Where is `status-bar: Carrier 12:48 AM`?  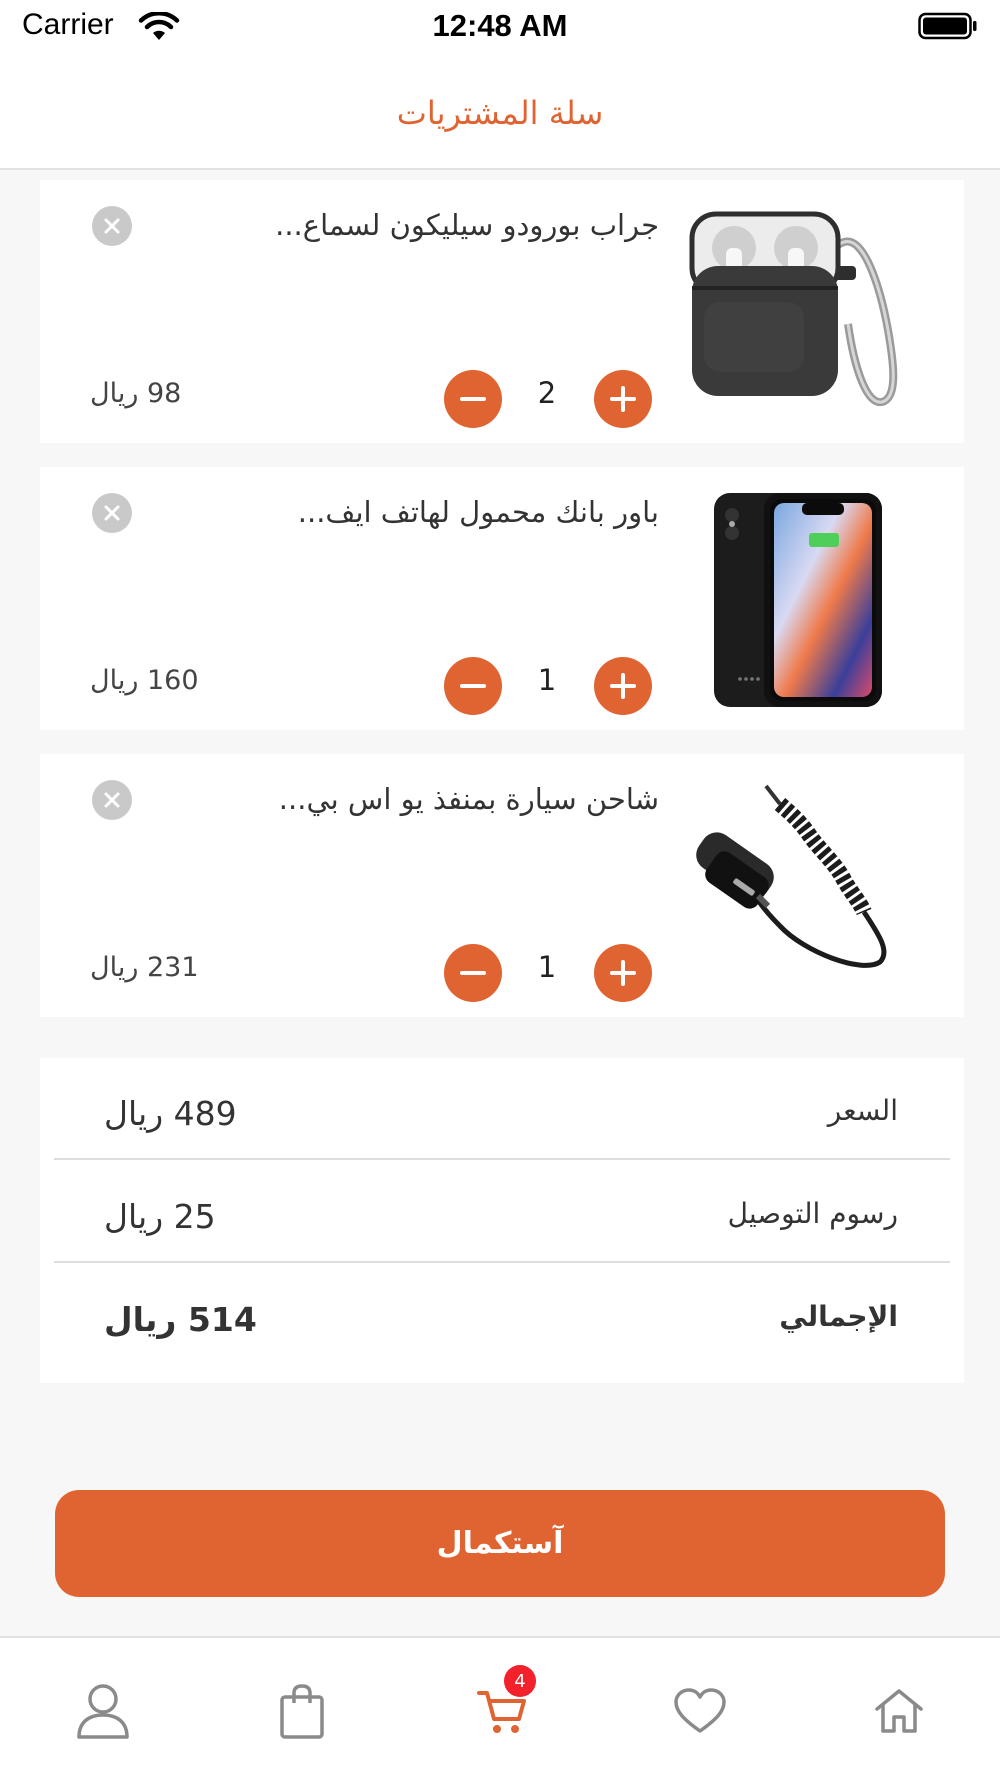 status-bar: Carrier 12:48 AM is located at coordinates (500, 28).